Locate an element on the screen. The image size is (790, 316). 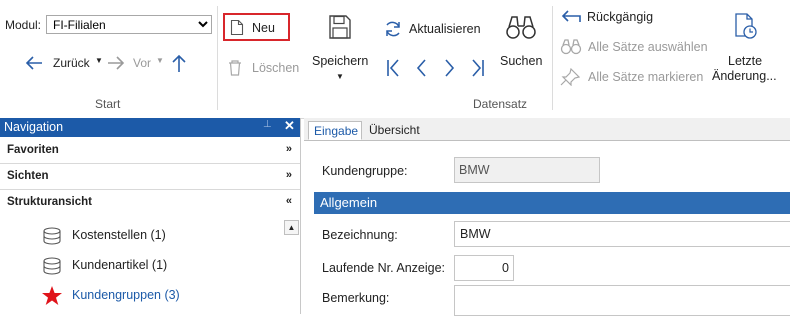
section-allgemein-header: Allgemein is located at coordinates (552, 203).